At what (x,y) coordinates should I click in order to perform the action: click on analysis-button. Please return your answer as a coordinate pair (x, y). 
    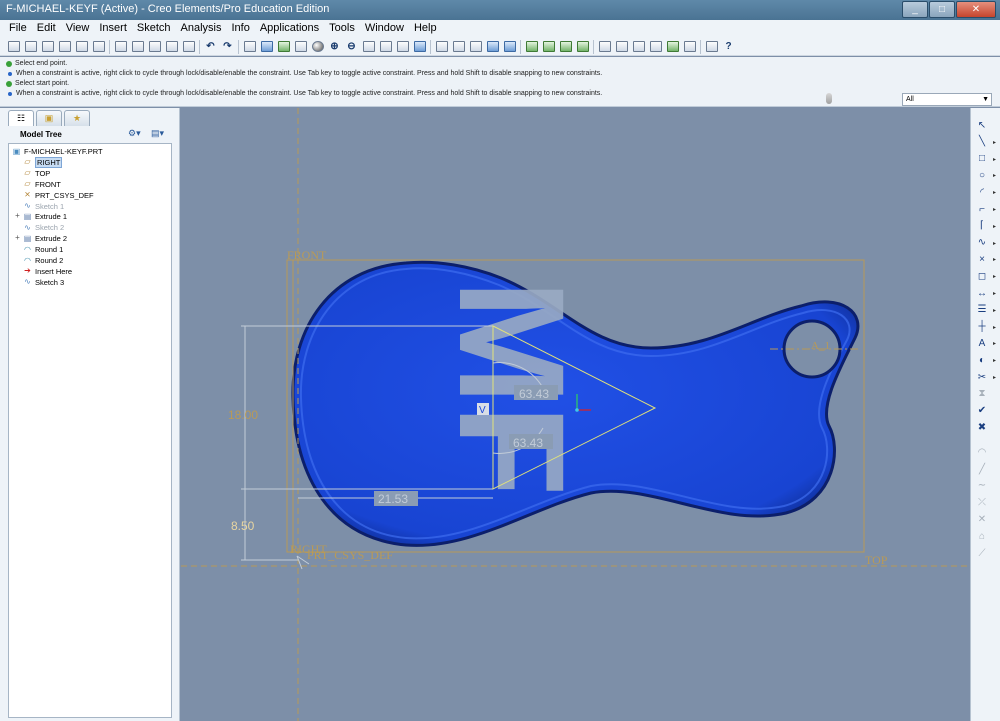
    Looking at the image, I should click on (604, 46).